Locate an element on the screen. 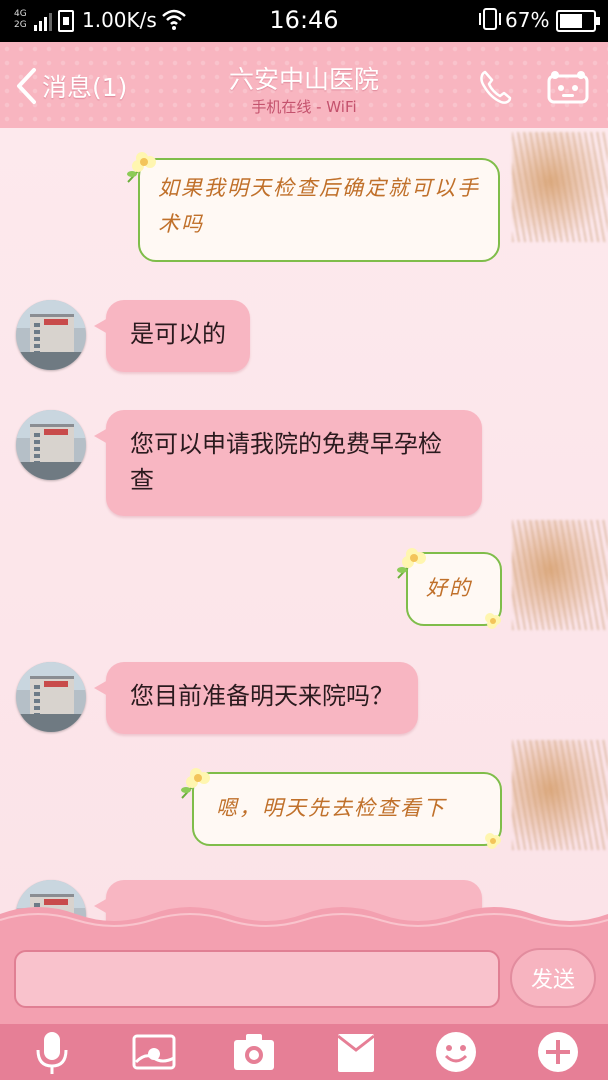  message-text: 您目前准备明天来院吗？ is located at coordinates (262, 696).